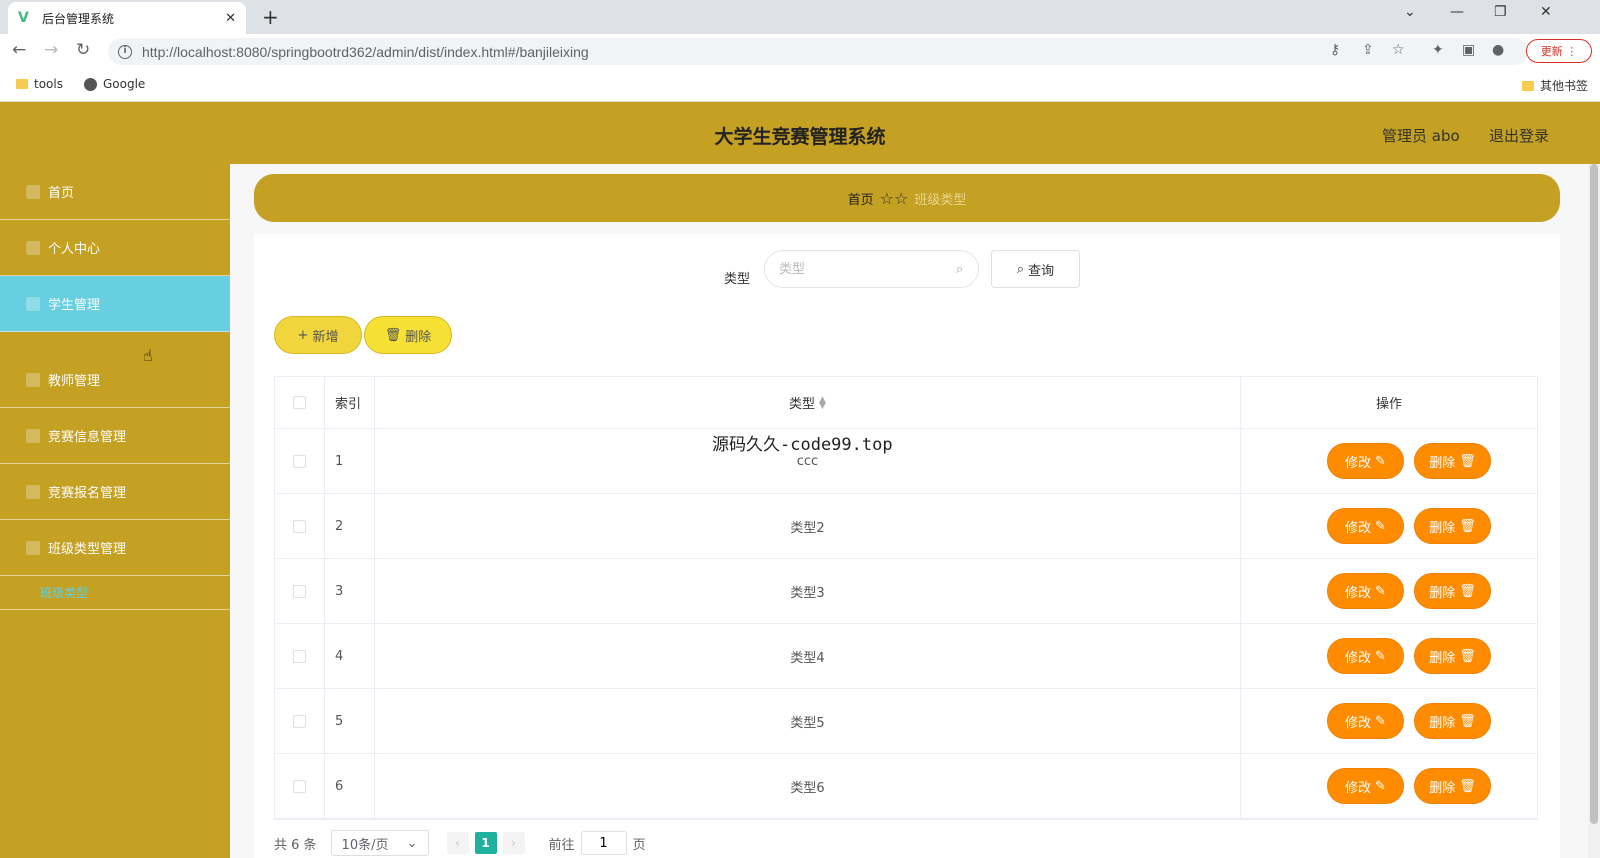  Describe the element at coordinates (861, 198) in the screenshot. I see `breadcrumb-home: 首页` at that location.